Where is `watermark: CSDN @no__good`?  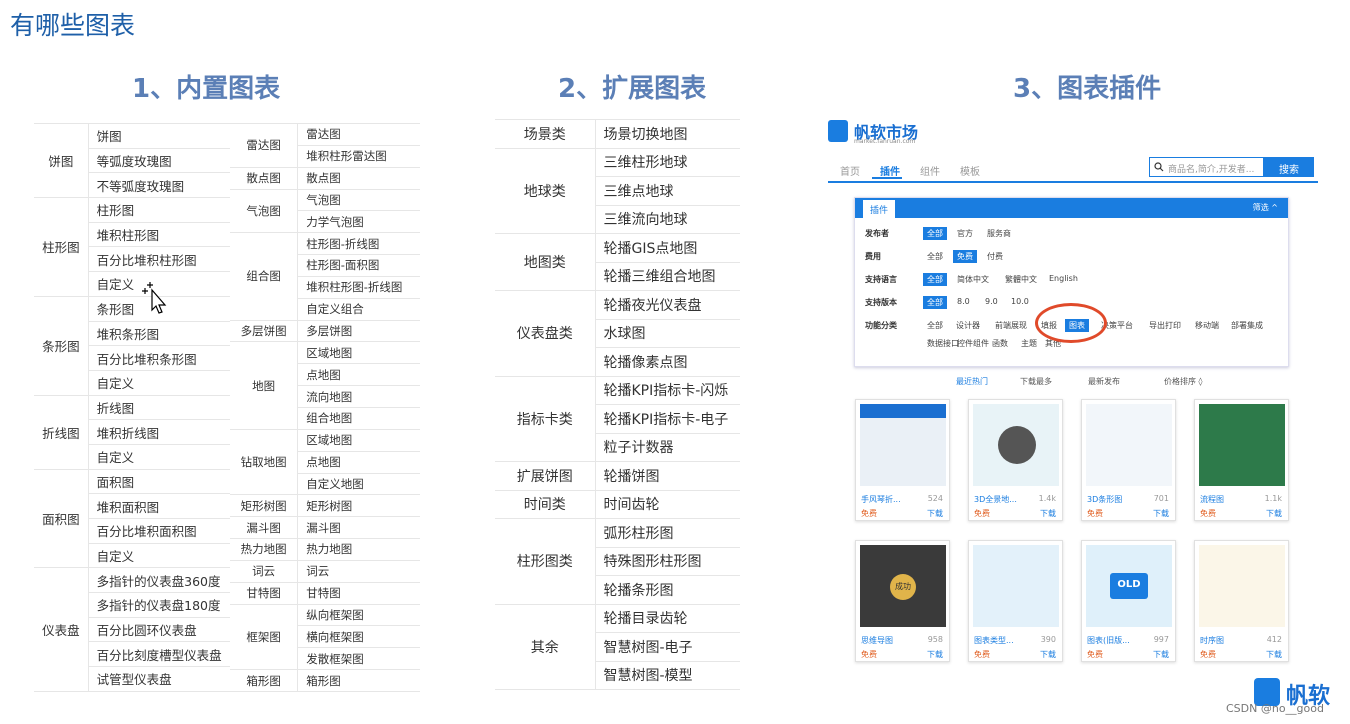
watermark: CSDN @no__good is located at coordinates (1275, 708).